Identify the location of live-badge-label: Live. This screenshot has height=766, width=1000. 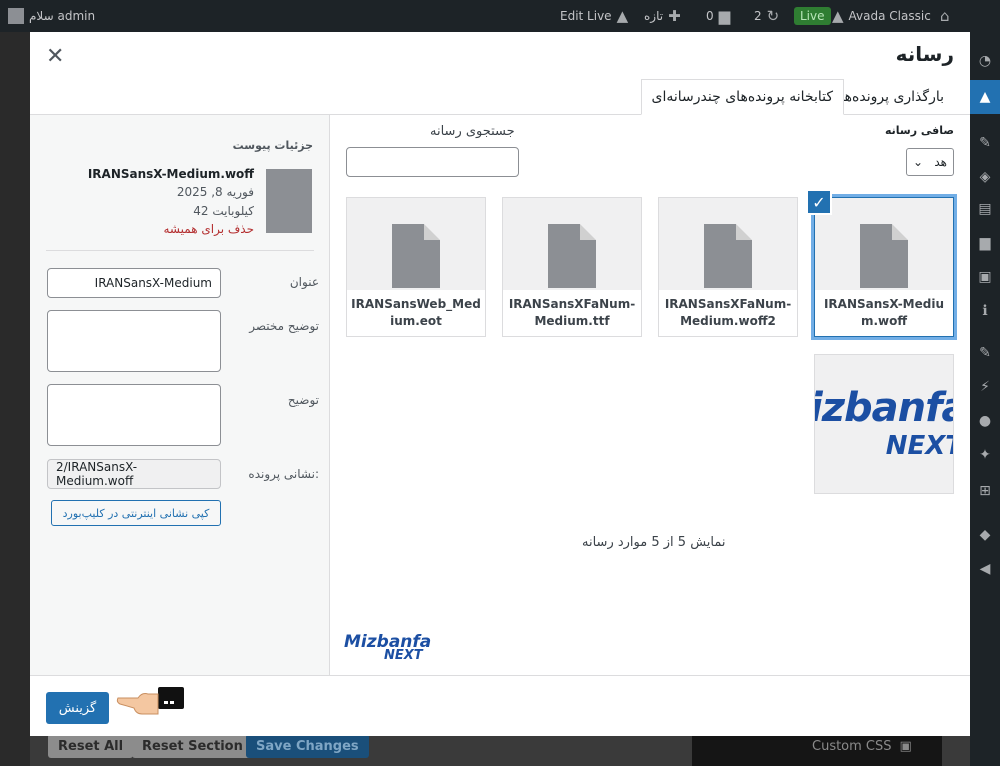
(812, 16).